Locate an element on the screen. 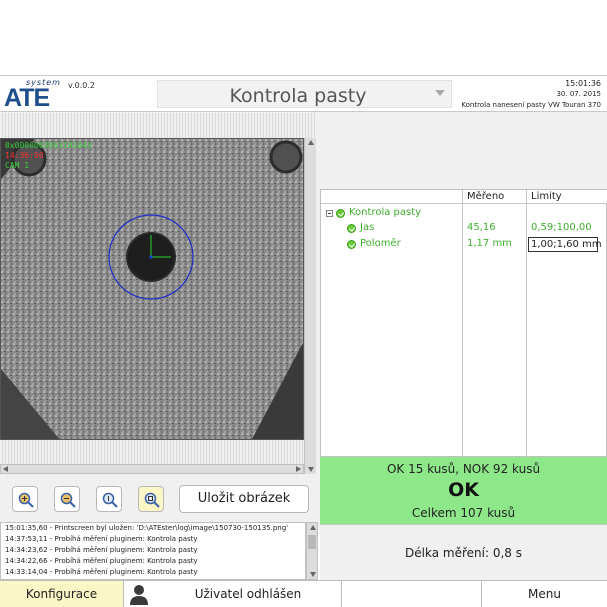  bottom-bar: Konfigurace Uživatel odhlášen Menu is located at coordinates (303, 593).